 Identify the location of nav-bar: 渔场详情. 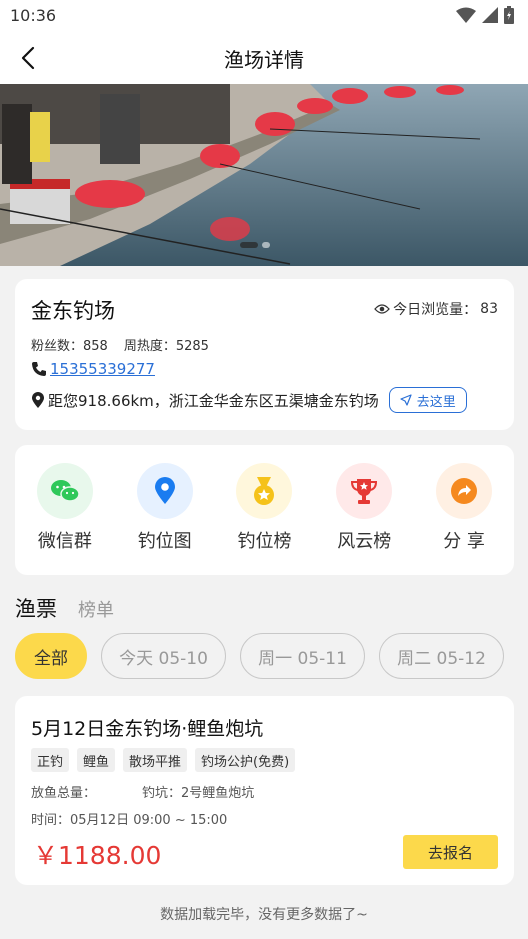
(264, 57).